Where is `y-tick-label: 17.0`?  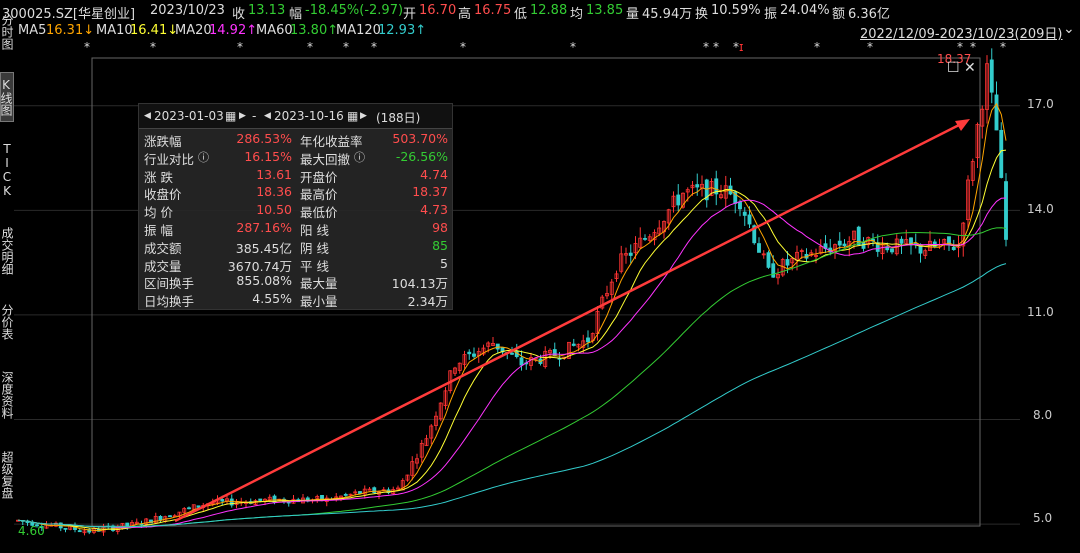 y-tick-label: 17.0 is located at coordinates (1040, 104).